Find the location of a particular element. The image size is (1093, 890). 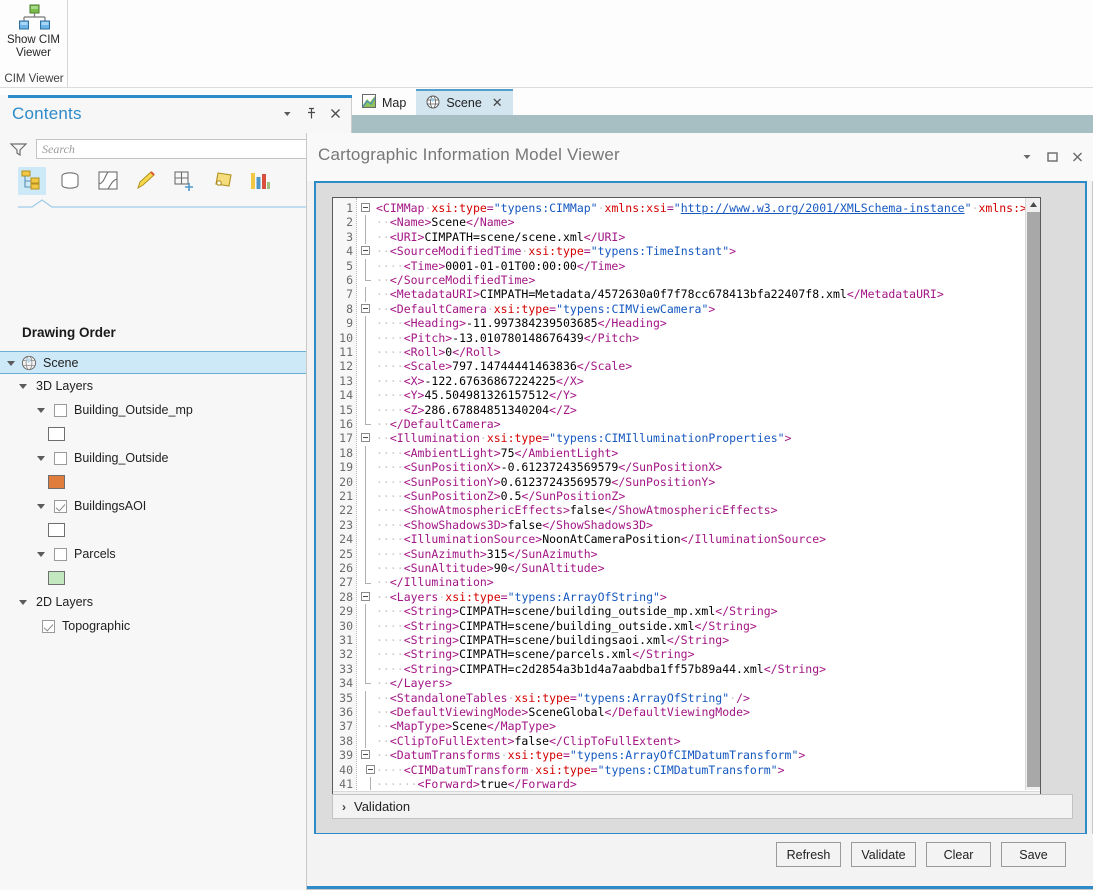

xml-line: ····<Scale>797.14744441463836</Scale> is located at coordinates (504, 366).